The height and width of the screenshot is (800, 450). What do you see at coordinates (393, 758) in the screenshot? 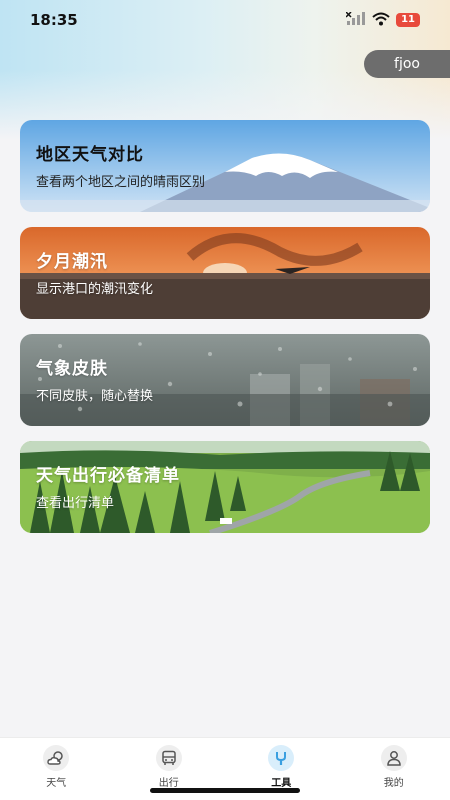
I see `profile-icon` at bounding box center [393, 758].